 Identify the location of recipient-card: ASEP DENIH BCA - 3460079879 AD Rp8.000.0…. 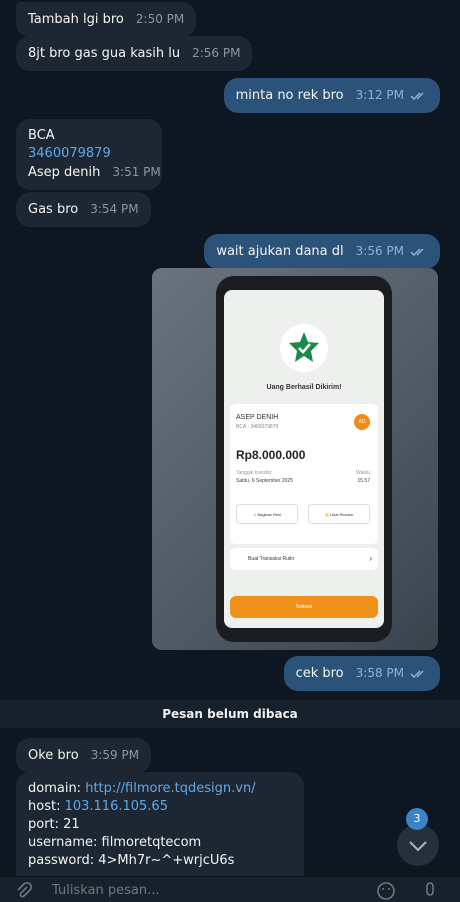
(304, 474).